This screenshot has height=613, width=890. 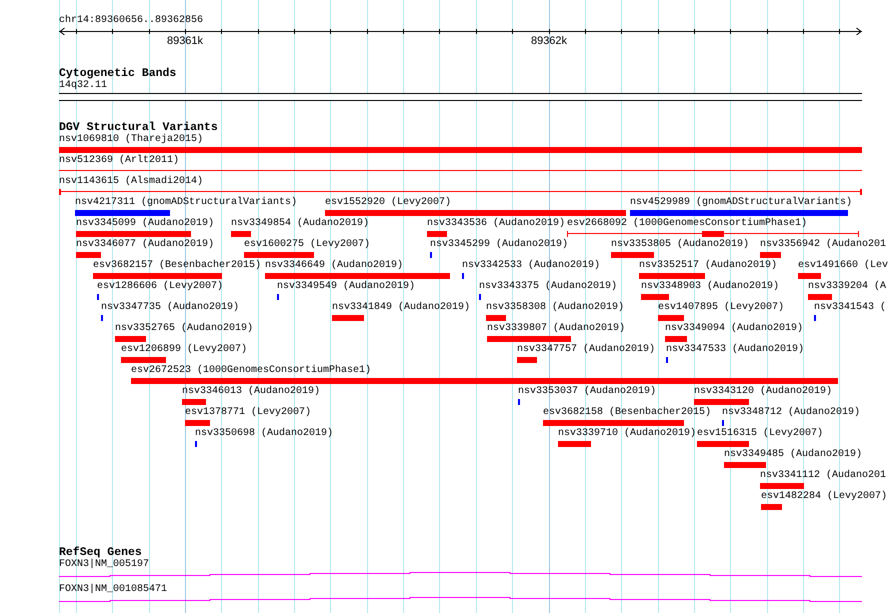 I want to click on variant-label: nsv3339807 (Audano2019), so click(x=556, y=329).